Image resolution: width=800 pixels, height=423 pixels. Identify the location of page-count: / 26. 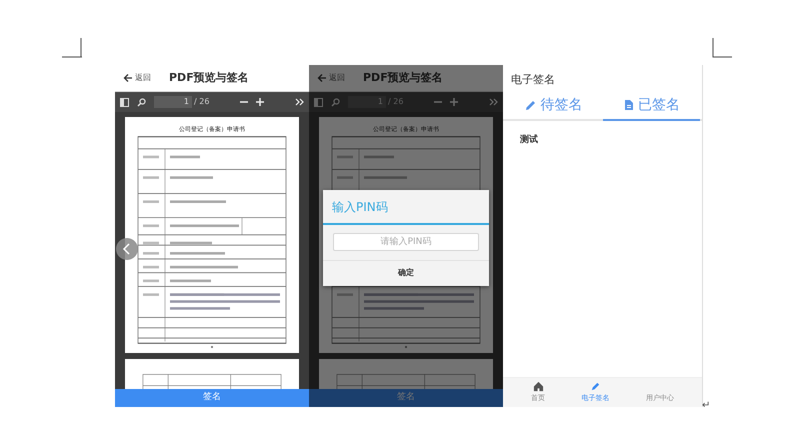
(202, 102).